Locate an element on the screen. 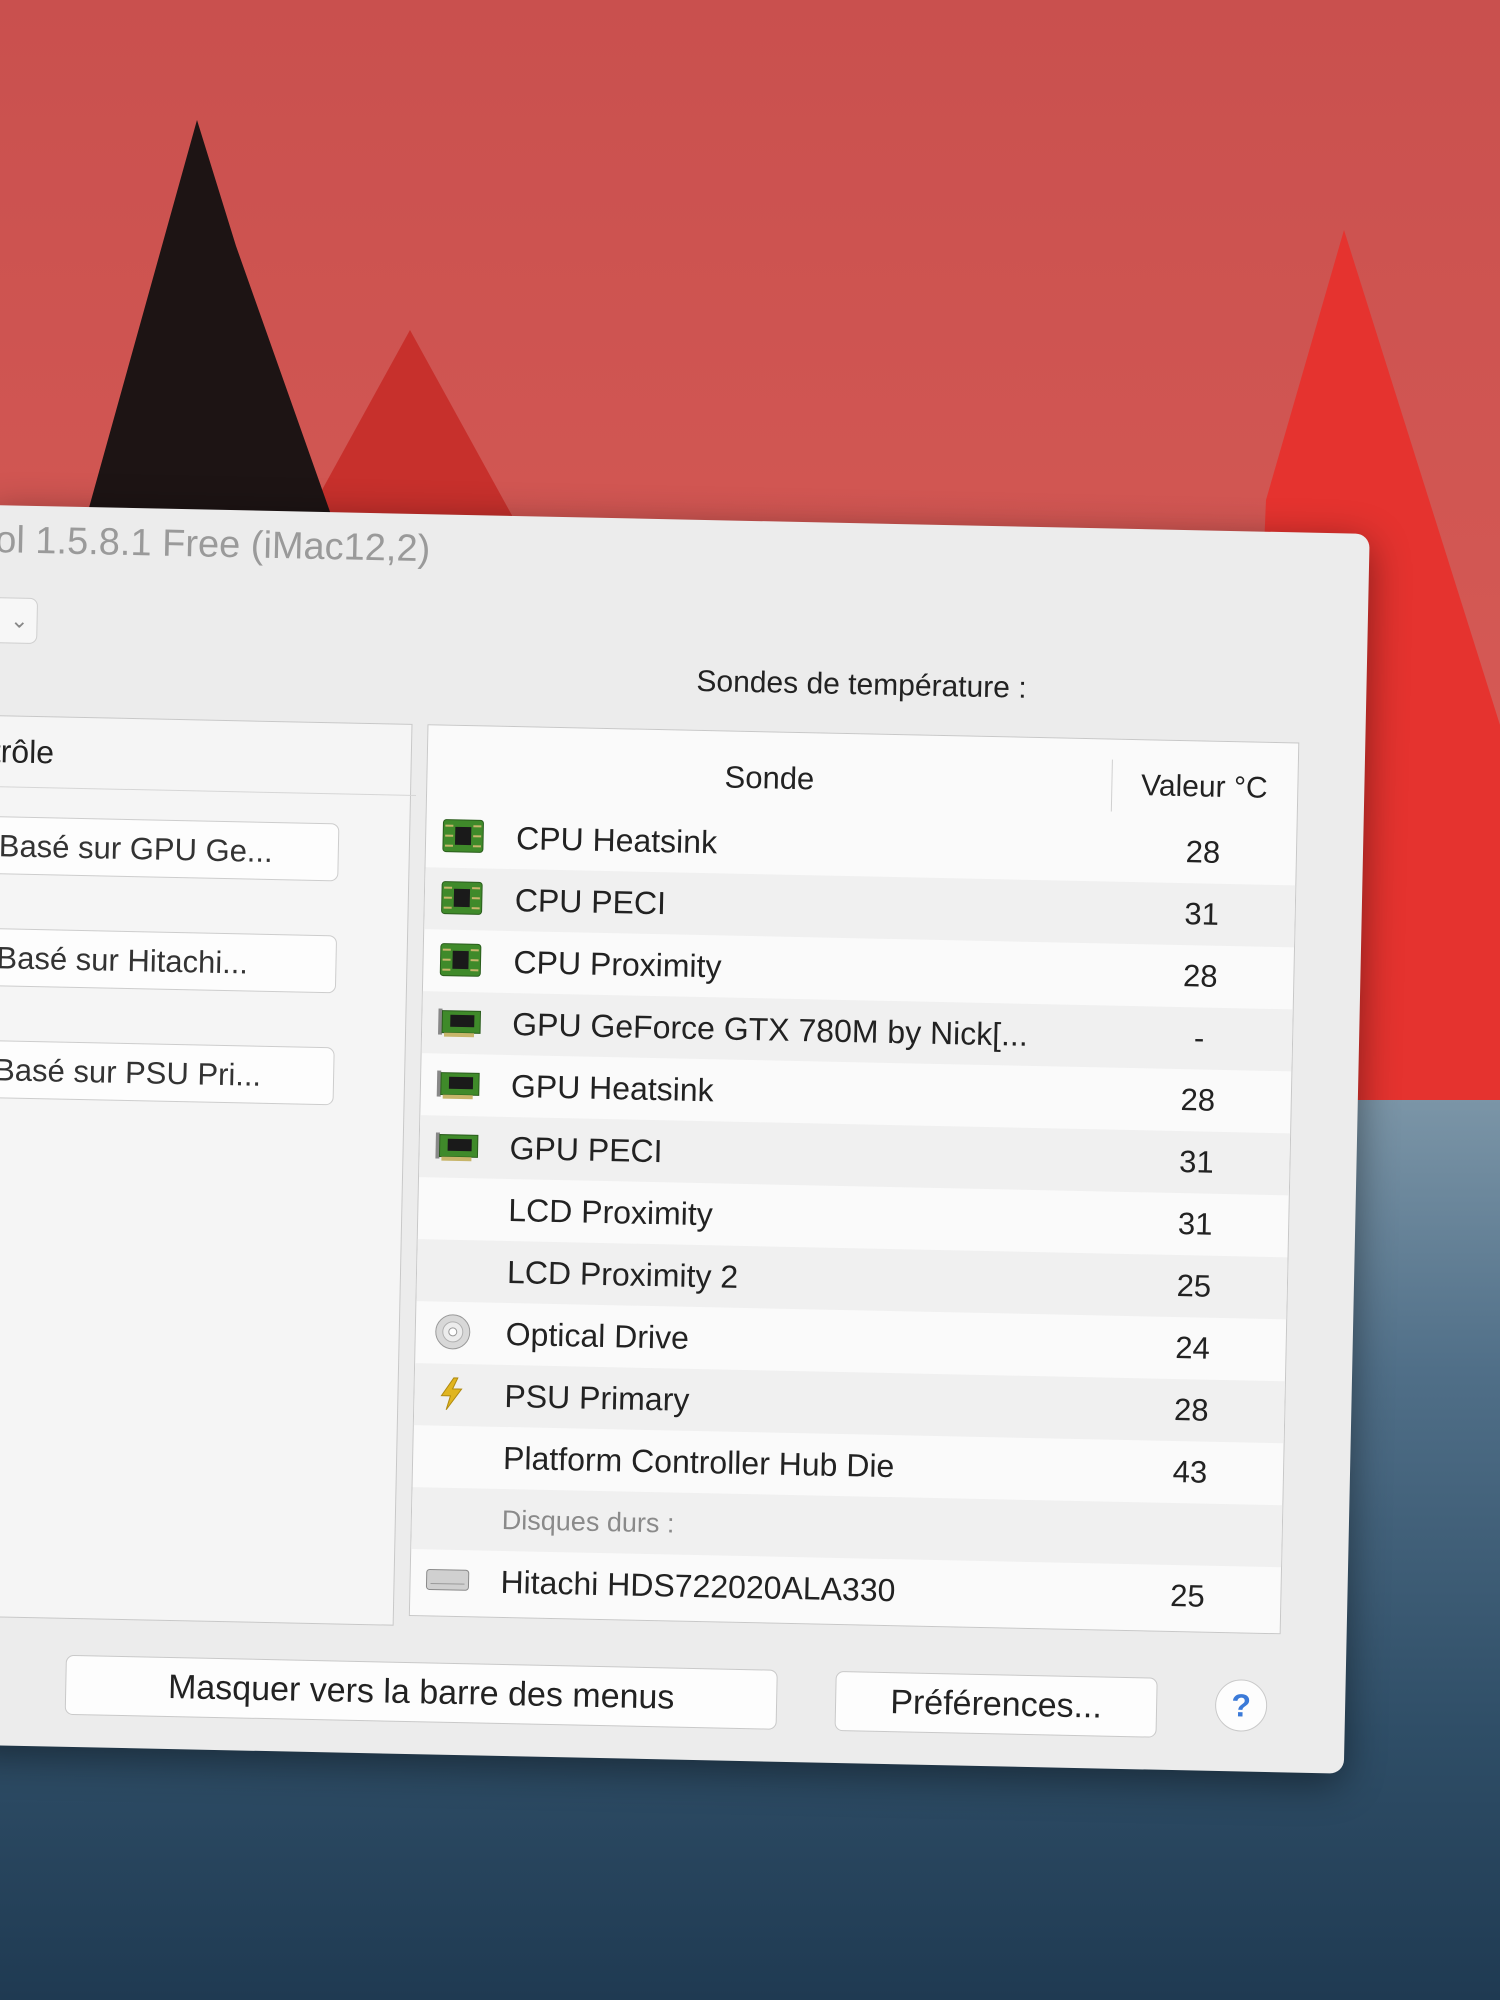  hard-drive-icon is located at coordinates (447, 1579).